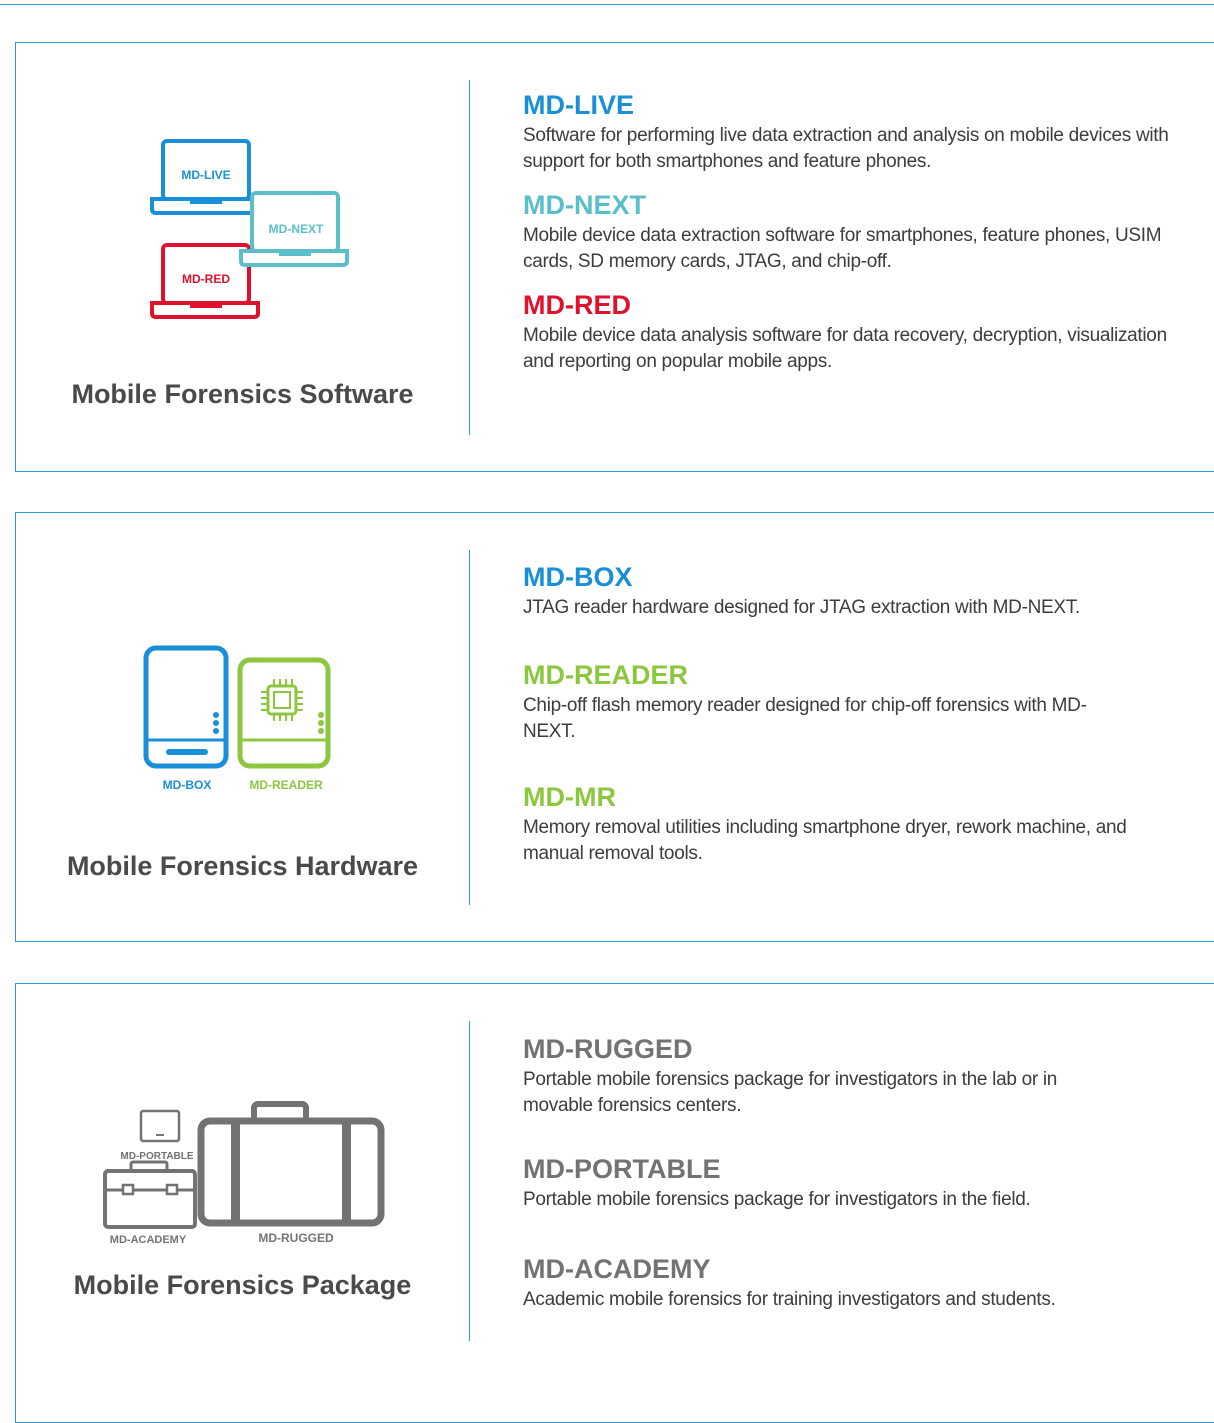 The image size is (1214, 1423). What do you see at coordinates (578, 577) in the screenshot?
I see `item-title: MD-BOX` at bounding box center [578, 577].